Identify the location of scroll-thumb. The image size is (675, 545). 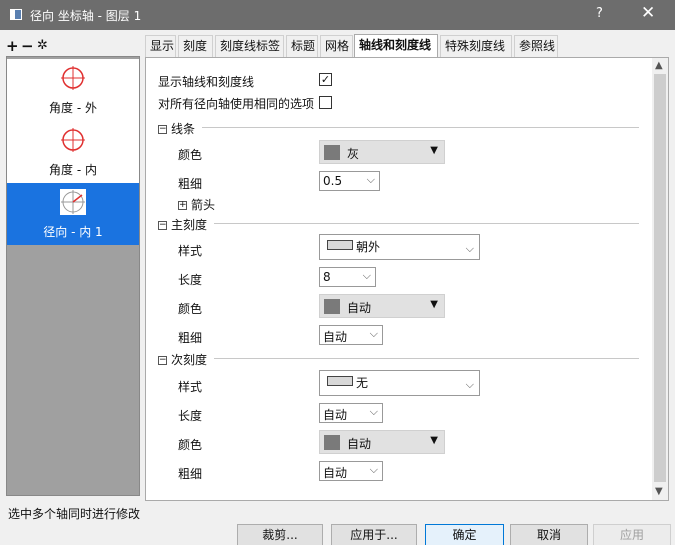
(660, 278).